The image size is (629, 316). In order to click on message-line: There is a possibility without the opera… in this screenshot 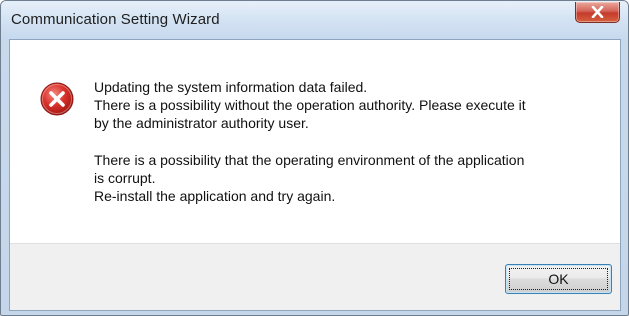, I will do `click(310, 105)`.